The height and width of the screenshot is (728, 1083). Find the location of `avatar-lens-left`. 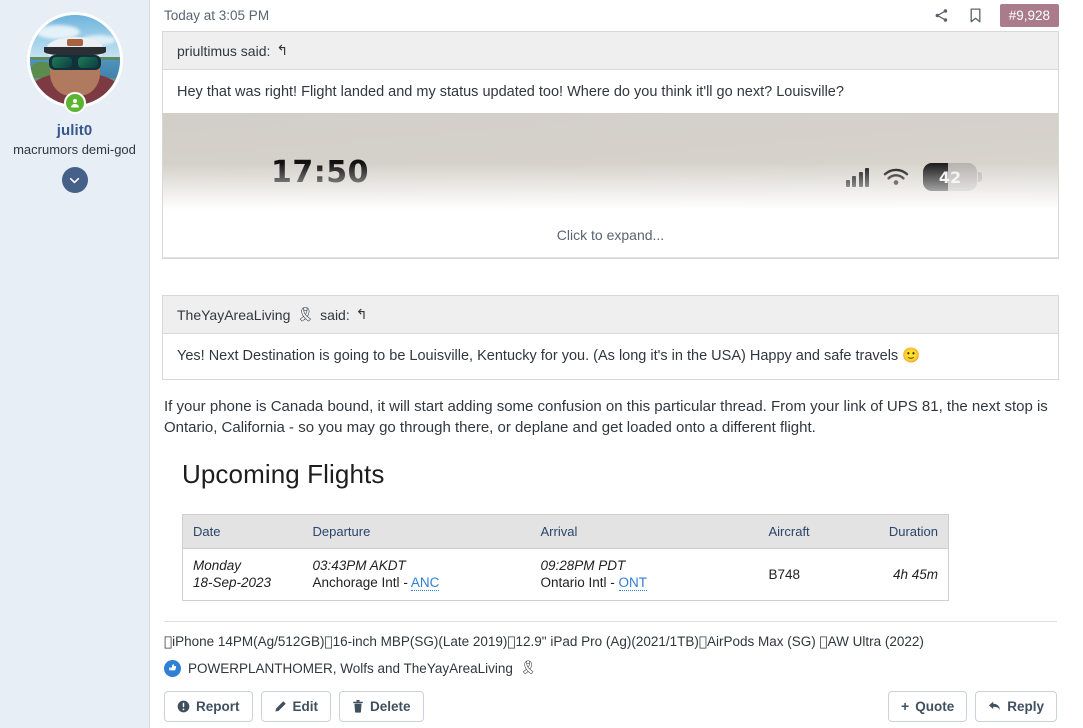

avatar-lens-left is located at coordinates (61, 62).